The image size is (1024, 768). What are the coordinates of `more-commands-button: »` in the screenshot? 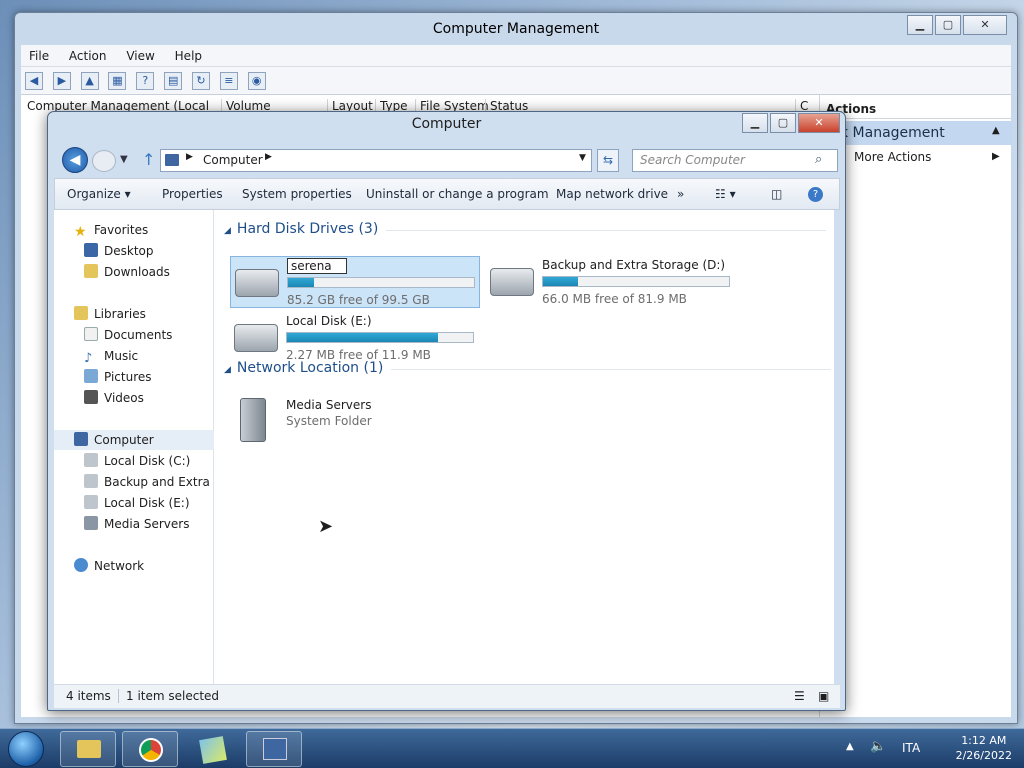 It's located at (680, 194).